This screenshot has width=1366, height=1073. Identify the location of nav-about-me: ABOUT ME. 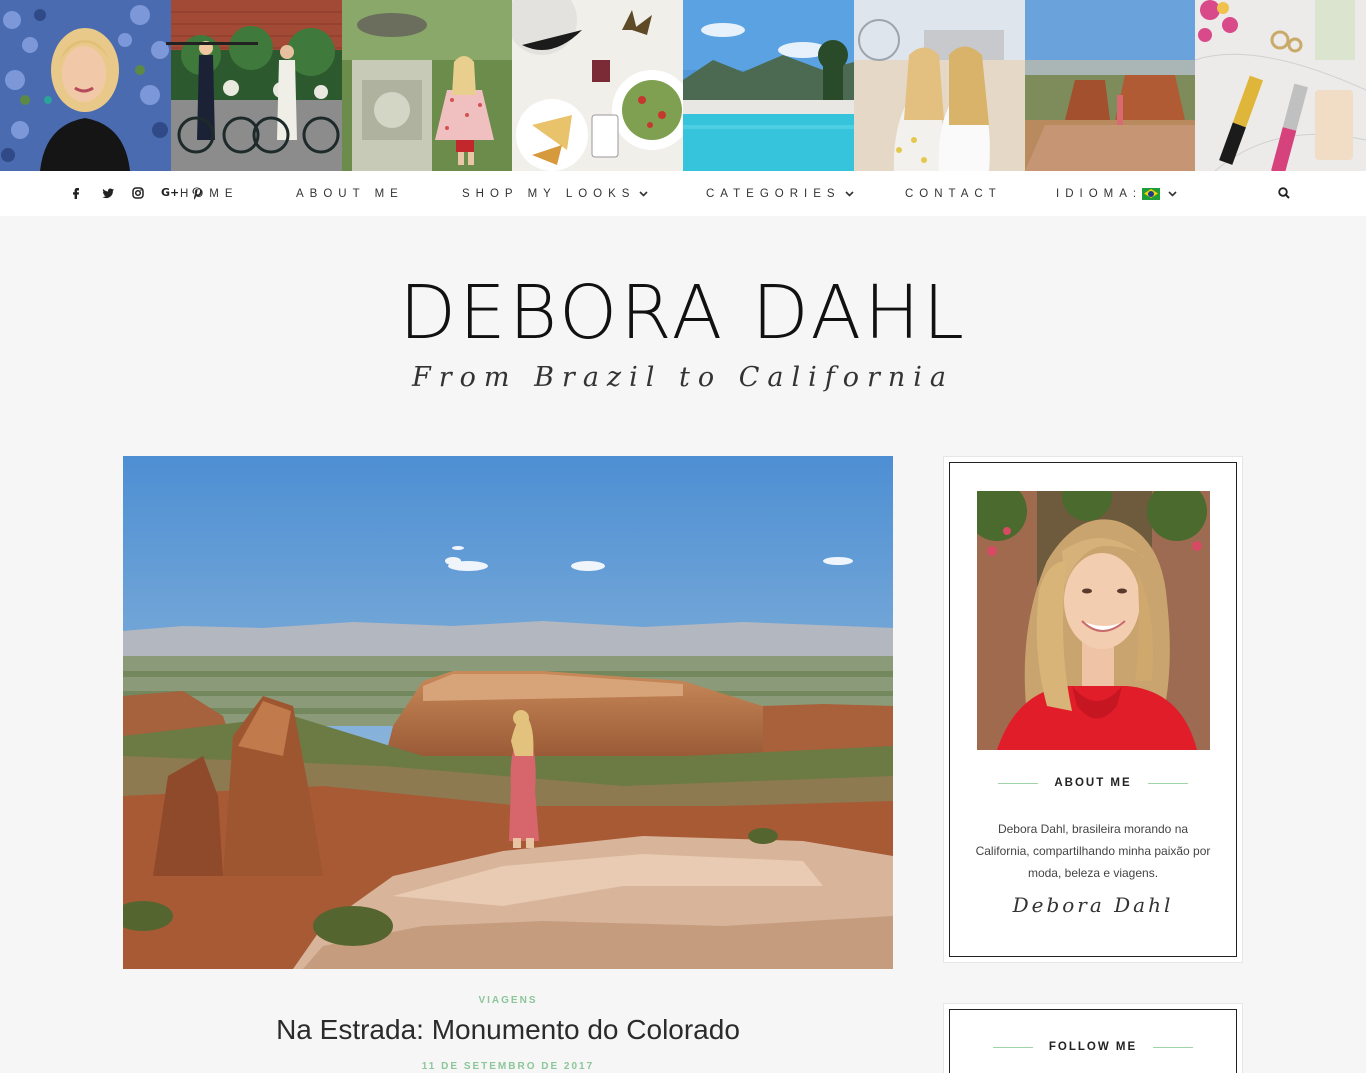
(350, 193).